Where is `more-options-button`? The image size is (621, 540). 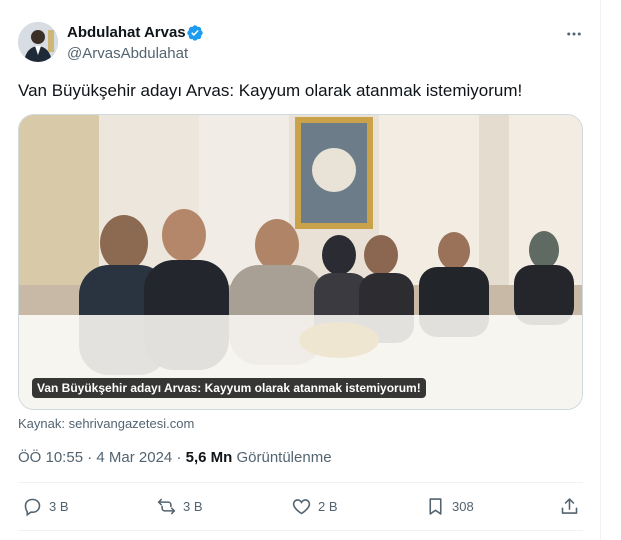 more-options-button is located at coordinates (574, 34).